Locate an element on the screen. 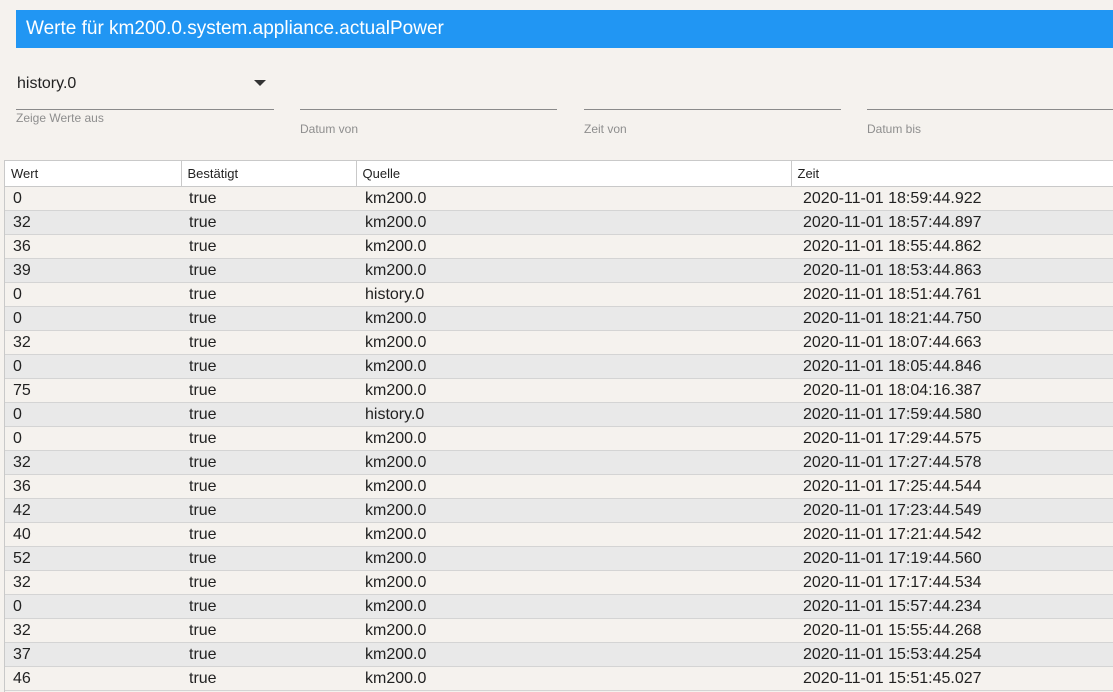 The width and height of the screenshot is (1113, 692). table-row: 32 true km200.0 2020-11-01 17:27:44.578 is located at coordinates (559, 462).